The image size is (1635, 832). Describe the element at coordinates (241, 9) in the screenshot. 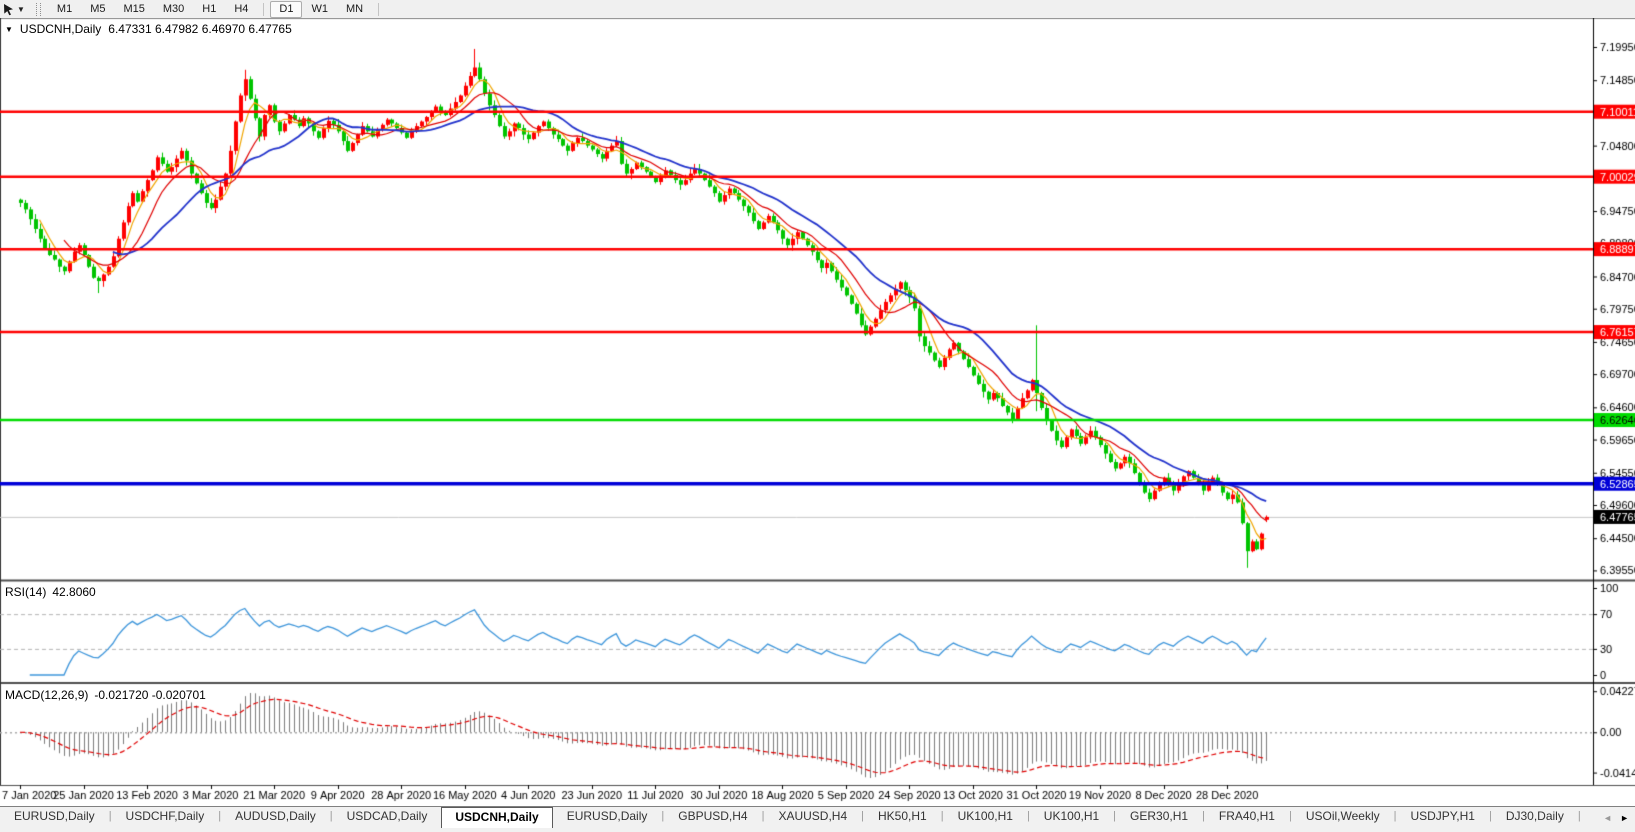

I see `timeframe-button-H4: H4` at that location.